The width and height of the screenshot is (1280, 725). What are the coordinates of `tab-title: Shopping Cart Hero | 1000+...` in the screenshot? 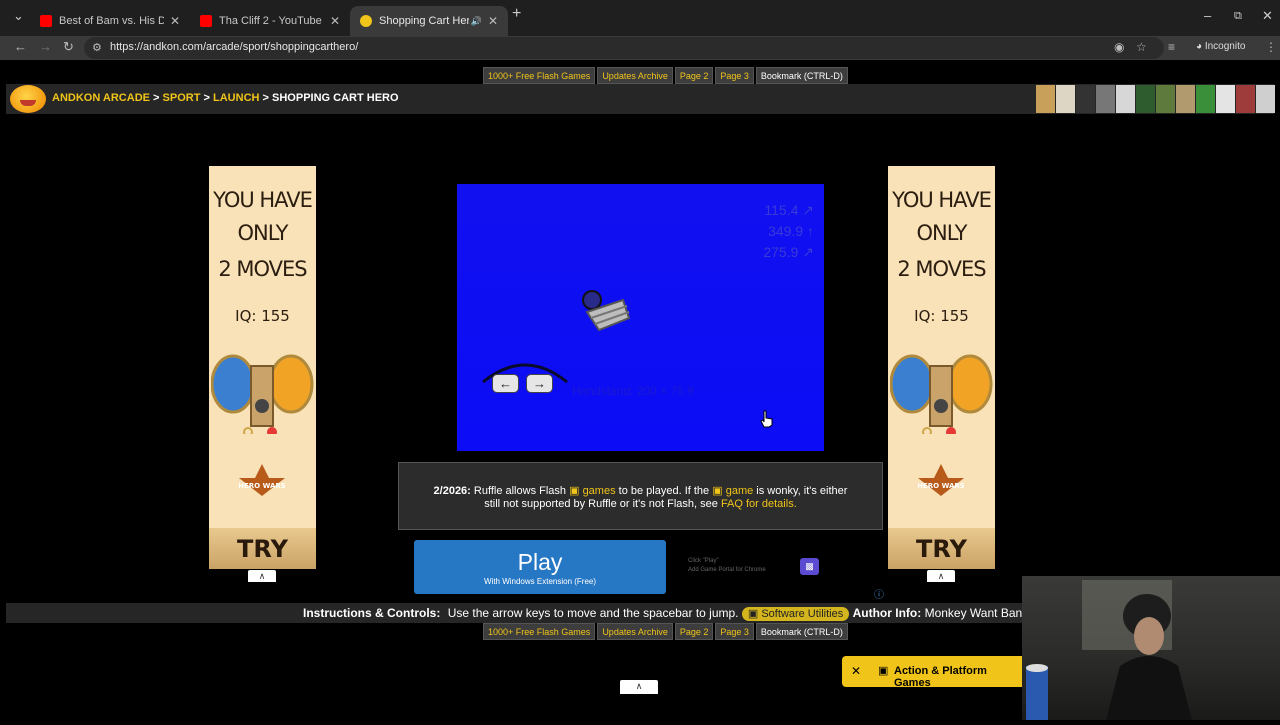 It's located at (424, 21).